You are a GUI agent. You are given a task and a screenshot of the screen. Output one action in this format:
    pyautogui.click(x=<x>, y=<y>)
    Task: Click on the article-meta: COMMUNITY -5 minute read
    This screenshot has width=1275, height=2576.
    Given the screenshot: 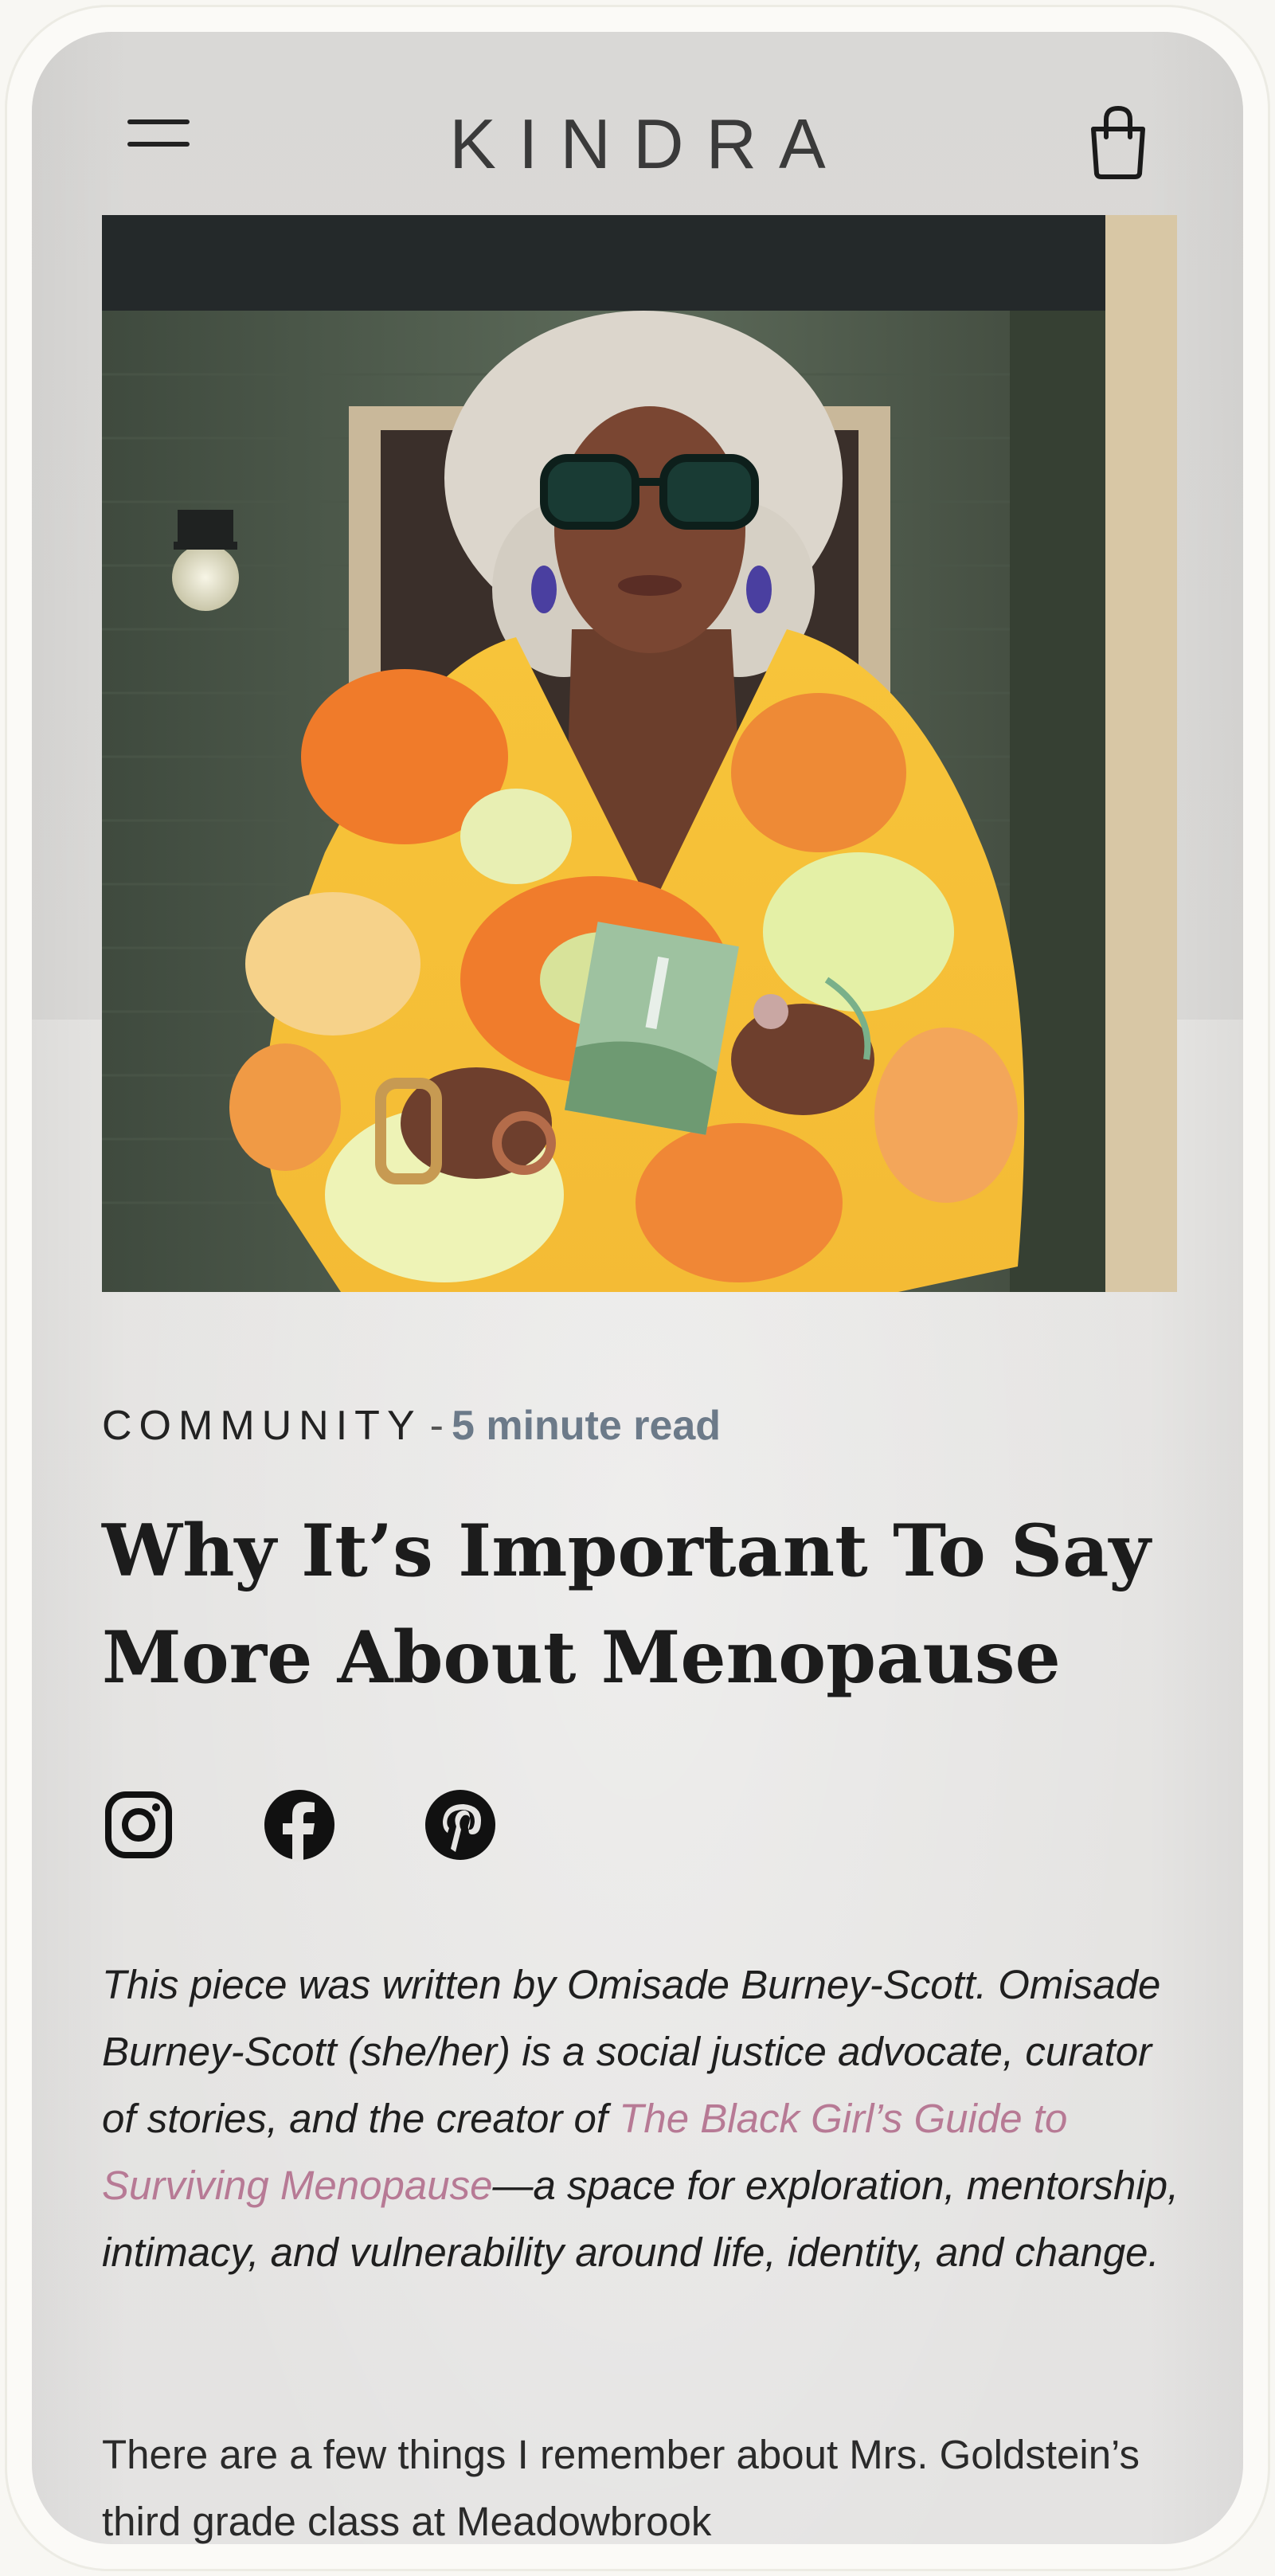 What is the action you would take?
    pyautogui.click(x=411, y=1426)
    